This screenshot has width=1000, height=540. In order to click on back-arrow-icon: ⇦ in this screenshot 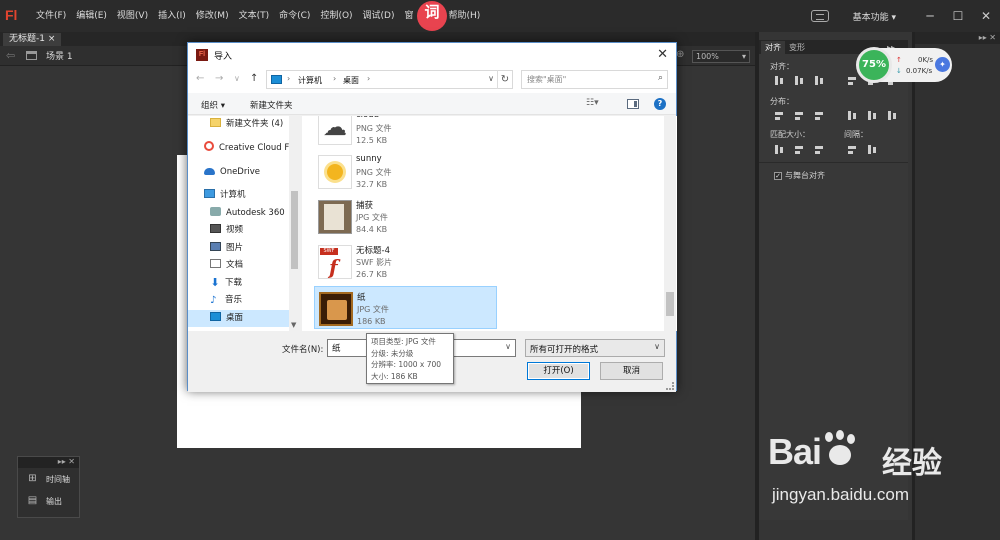, I will do `click(10, 55)`.